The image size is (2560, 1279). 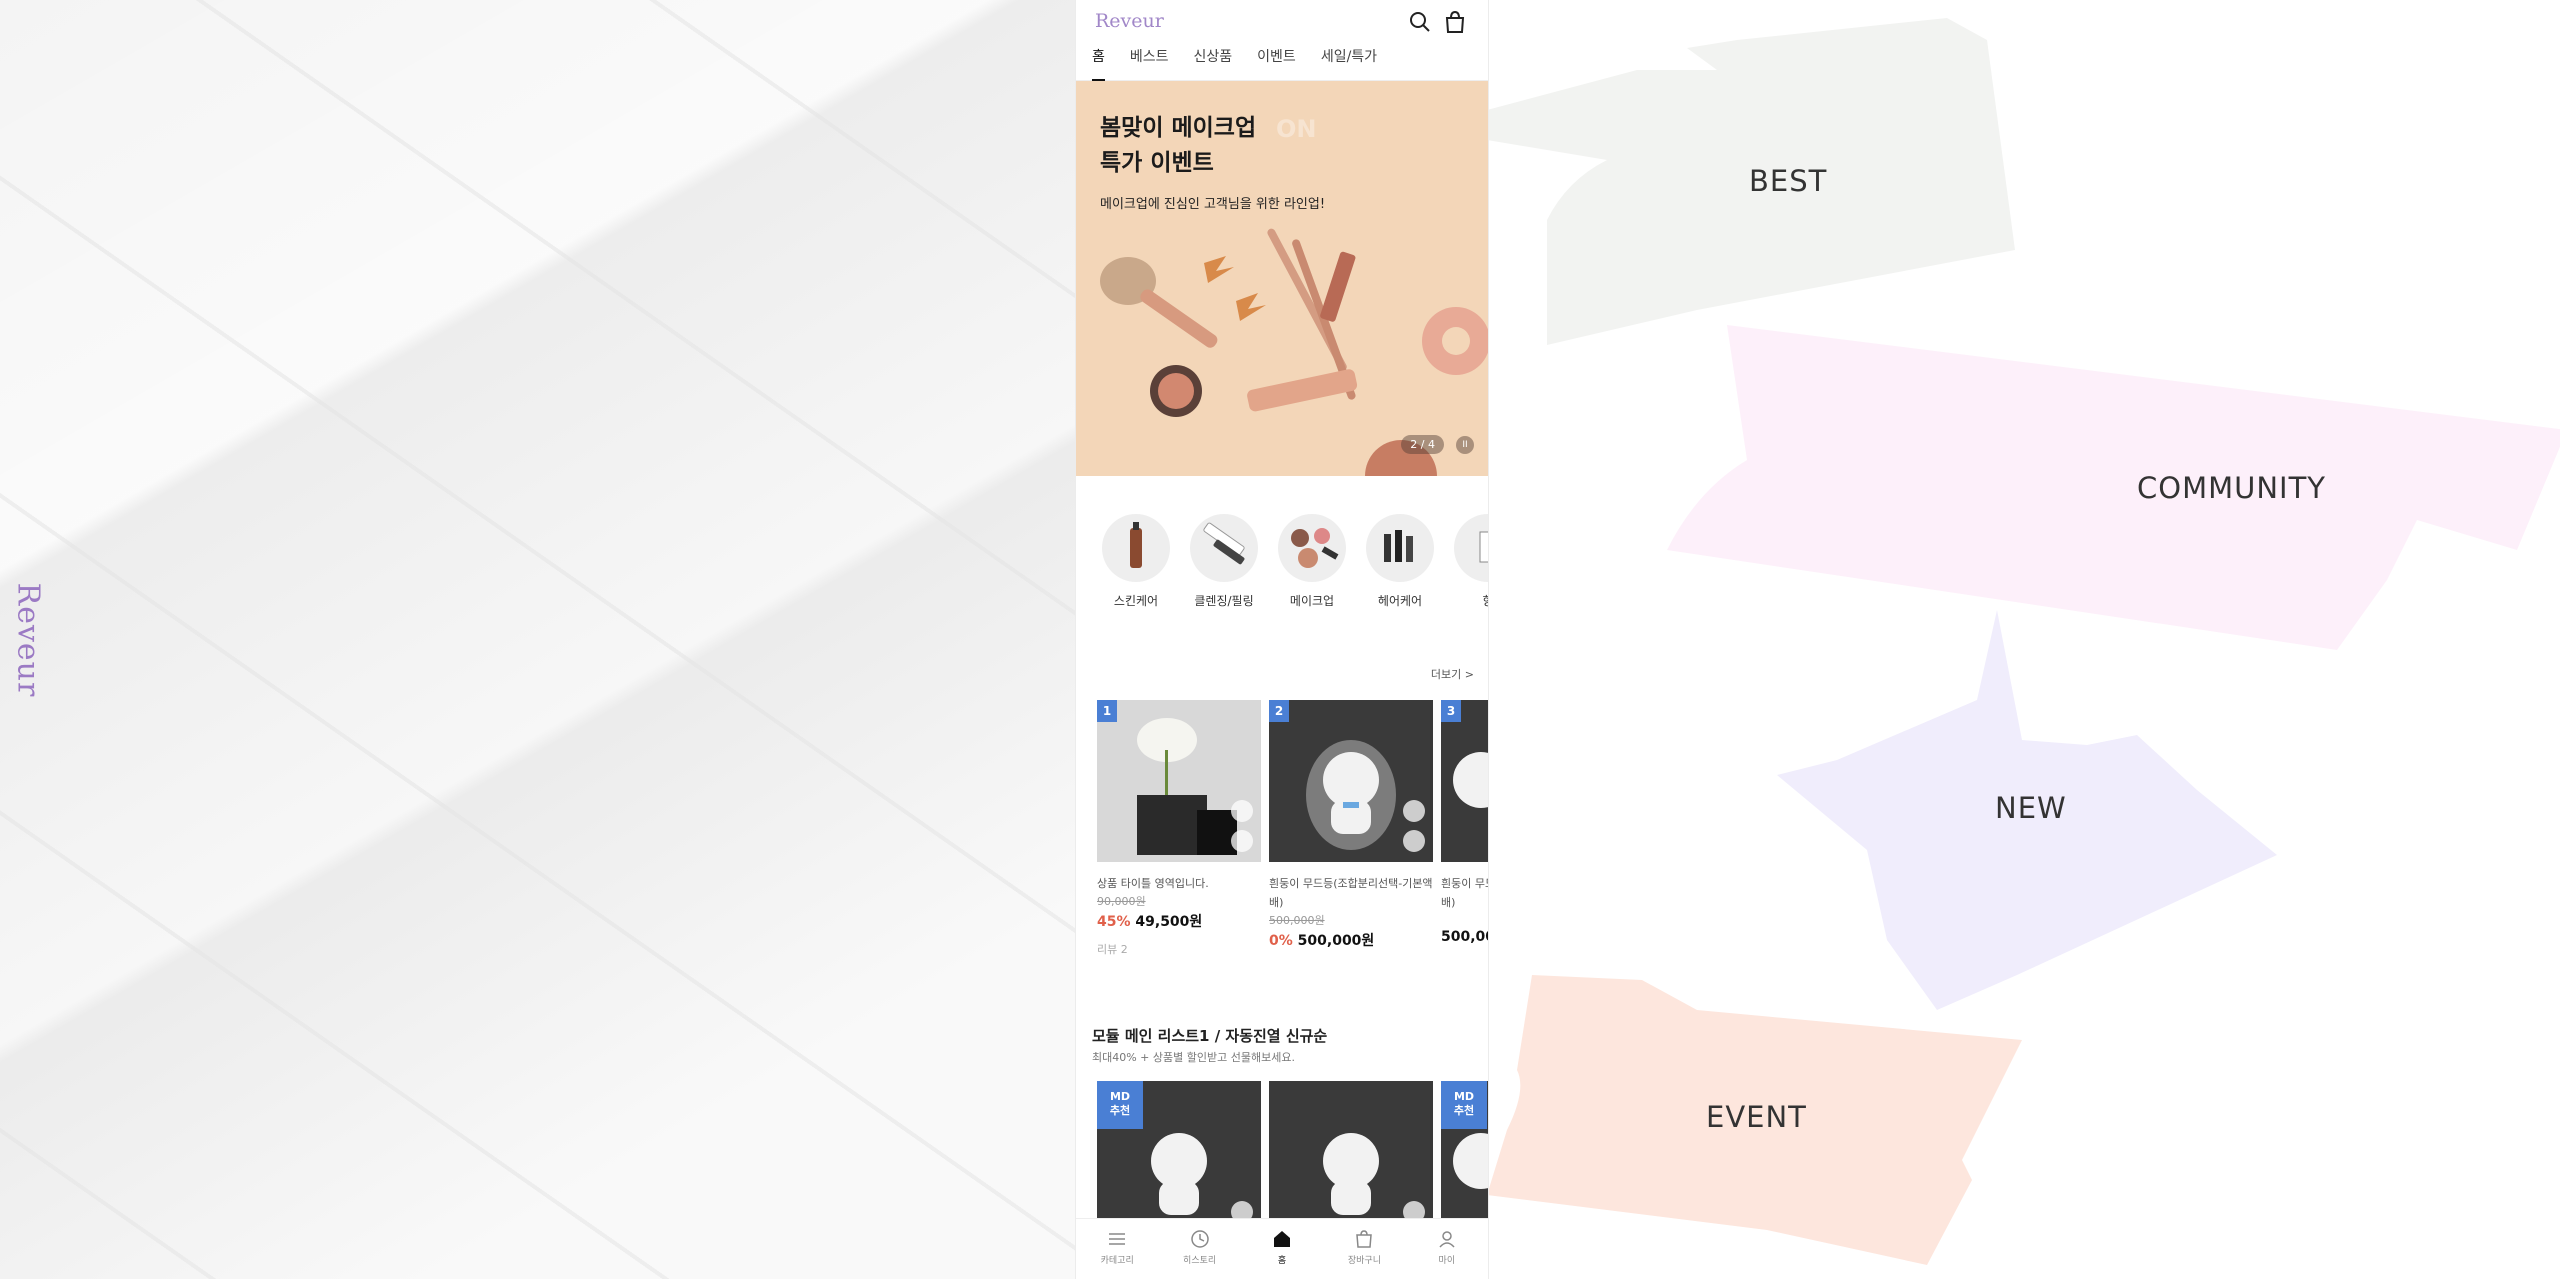 I want to click on nav-home: 홈, so click(x=1282, y=1249).